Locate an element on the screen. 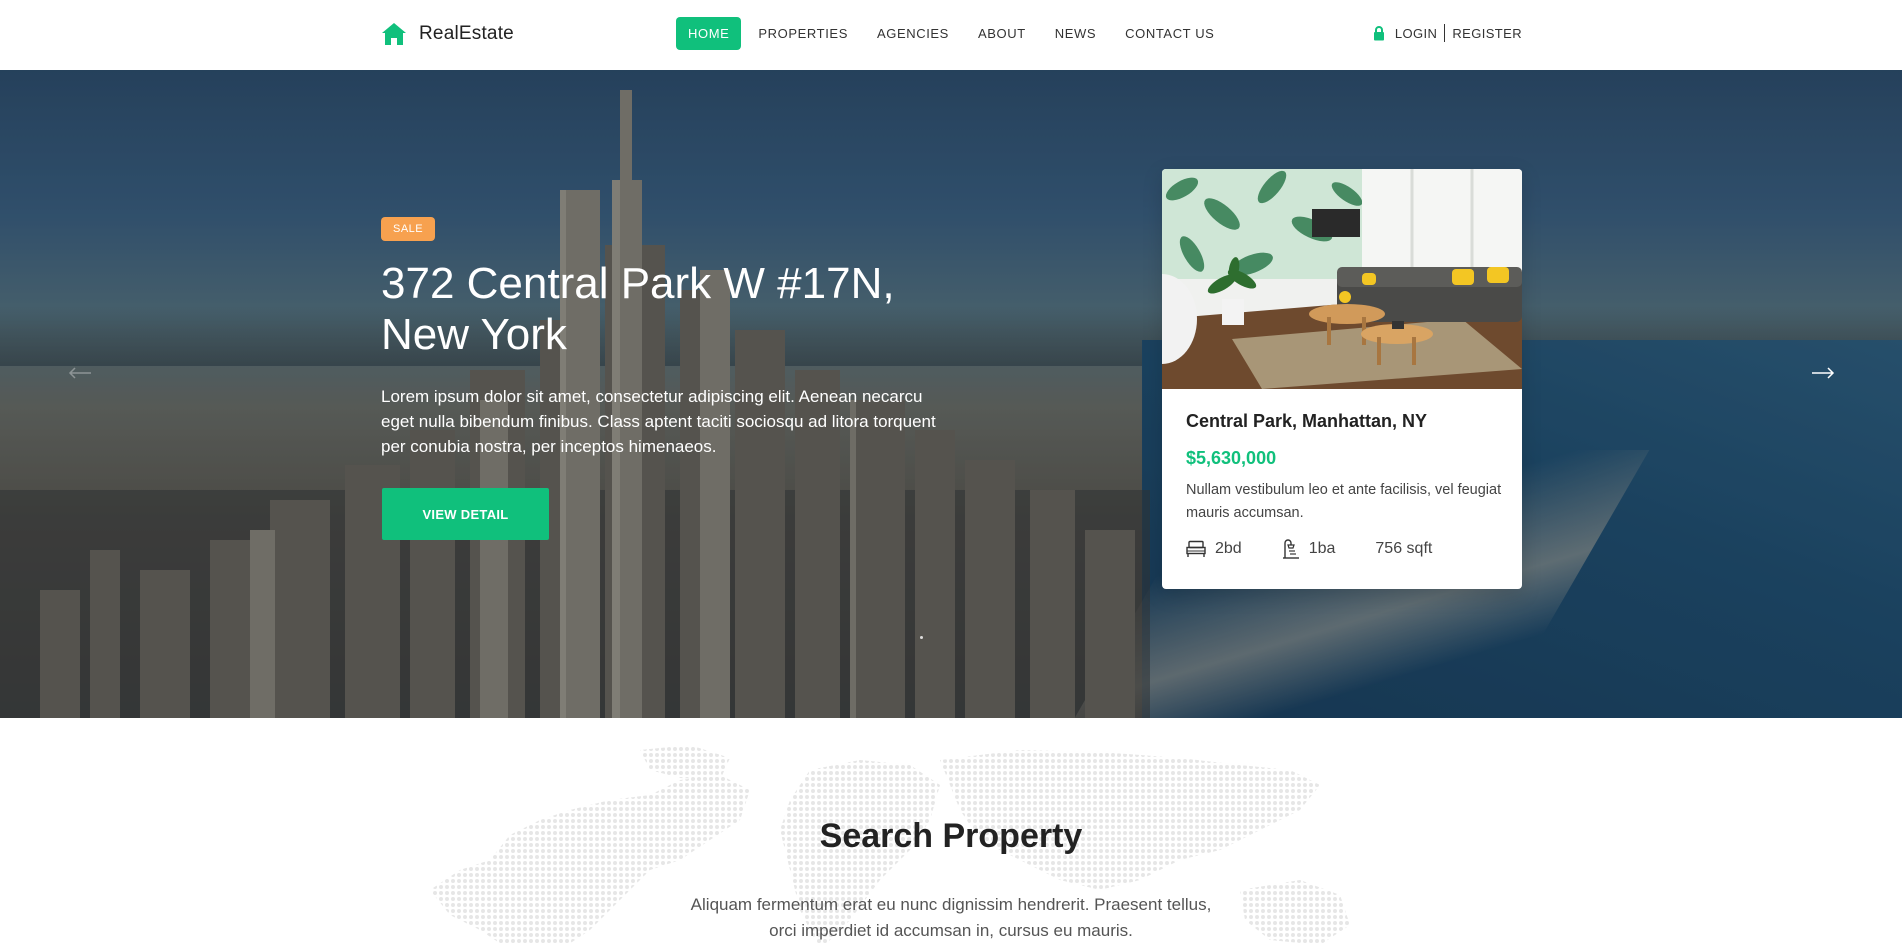 The width and height of the screenshot is (1902, 943). brand-logo: RealEstate is located at coordinates (447, 34).